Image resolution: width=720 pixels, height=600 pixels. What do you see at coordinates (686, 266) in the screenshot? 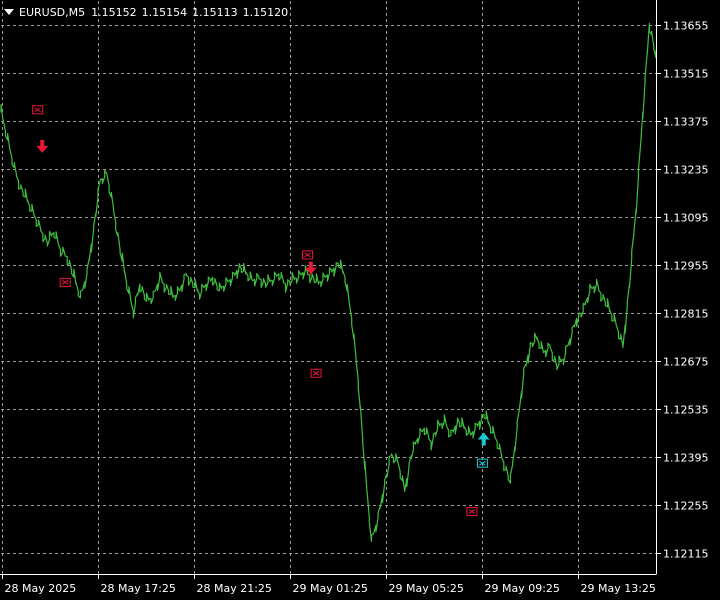
I see `y-tick-label: 1.12955` at bounding box center [686, 266].